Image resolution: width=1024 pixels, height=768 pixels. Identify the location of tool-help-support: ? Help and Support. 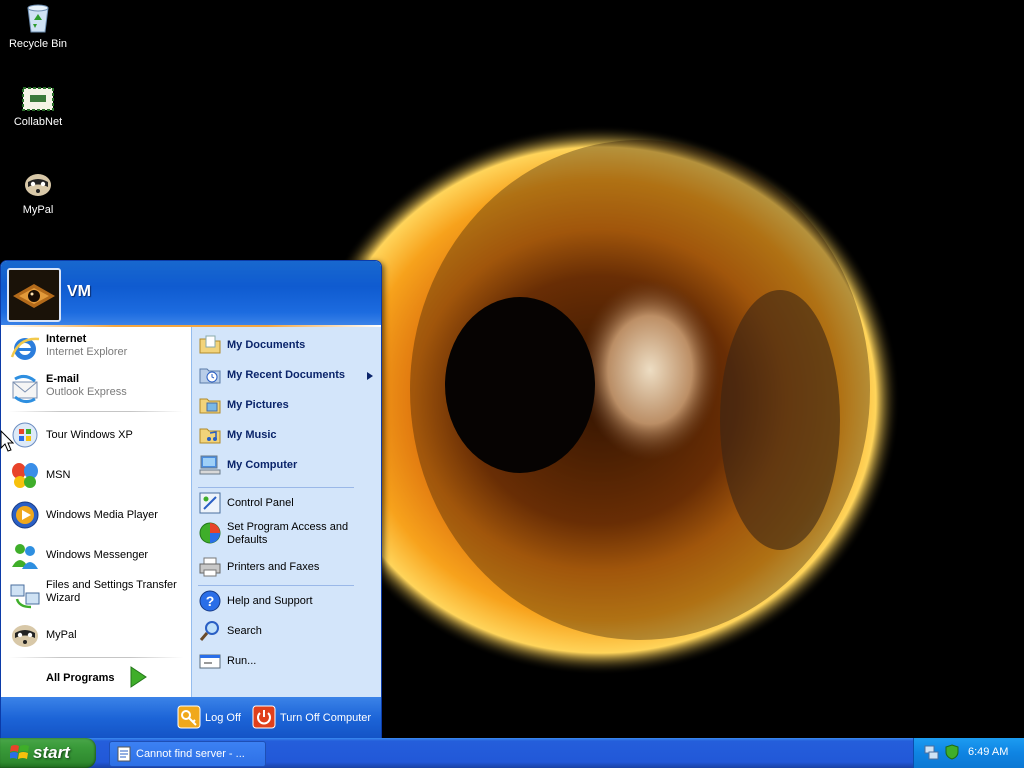
(288, 602).